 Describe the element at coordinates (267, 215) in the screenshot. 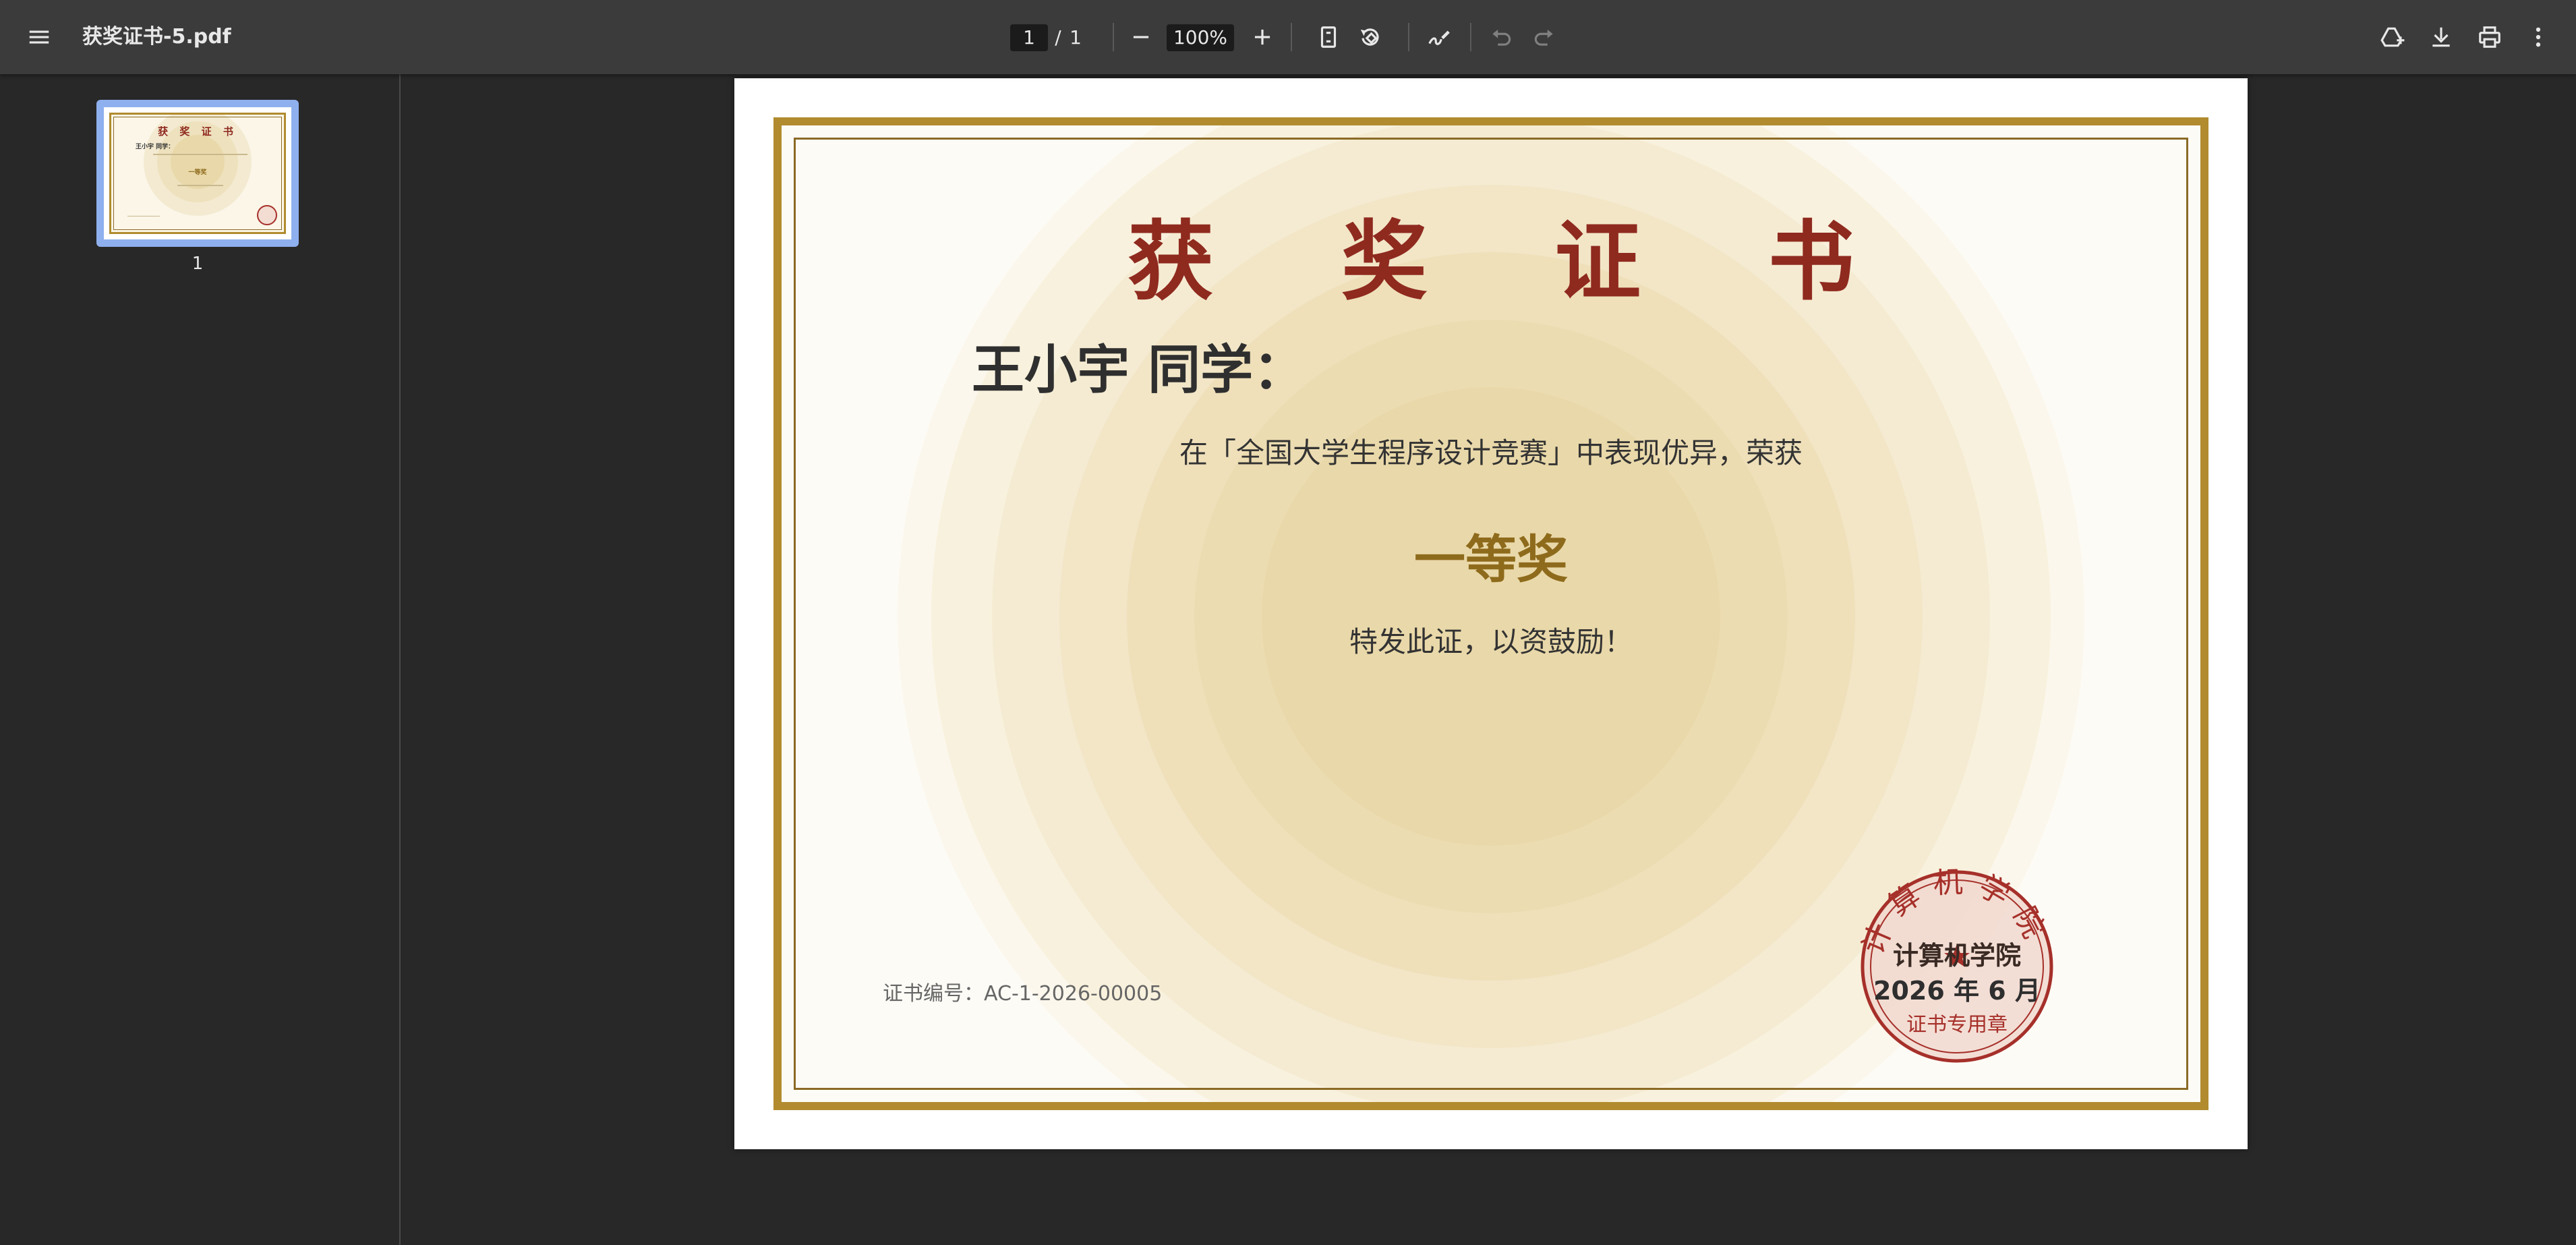

I see `thumbnail-seal` at that location.